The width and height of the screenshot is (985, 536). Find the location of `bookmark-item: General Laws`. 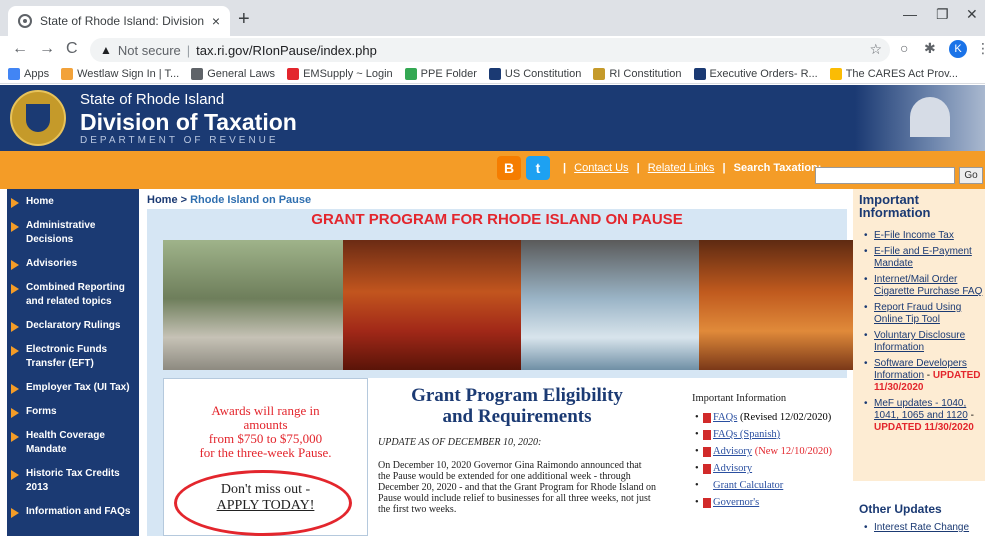

bookmark-item: General Laws is located at coordinates (233, 73).